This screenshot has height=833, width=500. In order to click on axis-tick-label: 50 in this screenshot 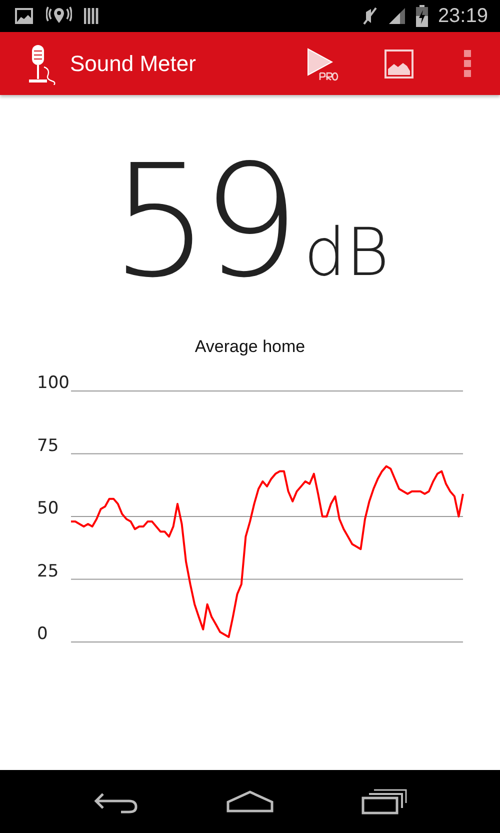, I will do `click(48, 508)`.